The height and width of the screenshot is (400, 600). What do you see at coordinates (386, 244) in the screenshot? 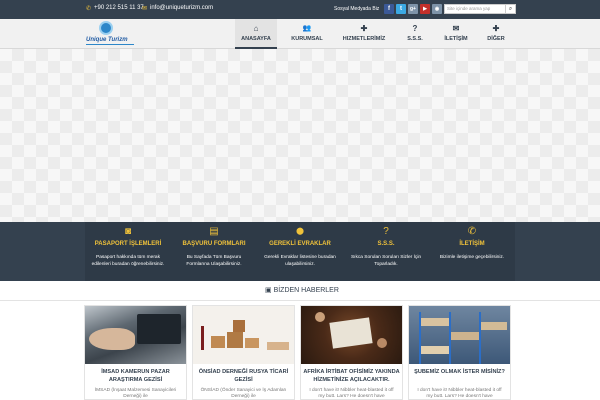
I see `feature-title: S.S.S.` at bounding box center [386, 244].